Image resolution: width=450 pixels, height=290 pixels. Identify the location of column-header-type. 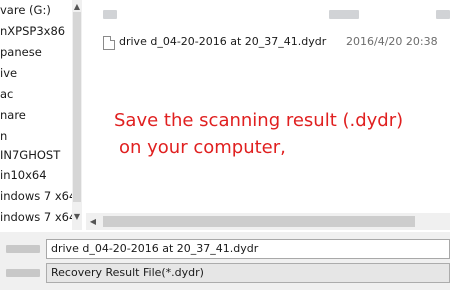
(443, 14).